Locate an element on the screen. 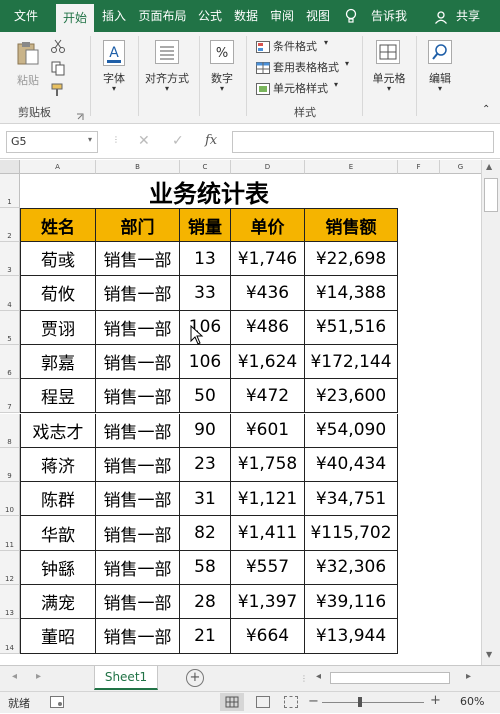  scroll-up-icon: ▲ is located at coordinates (489, 166).